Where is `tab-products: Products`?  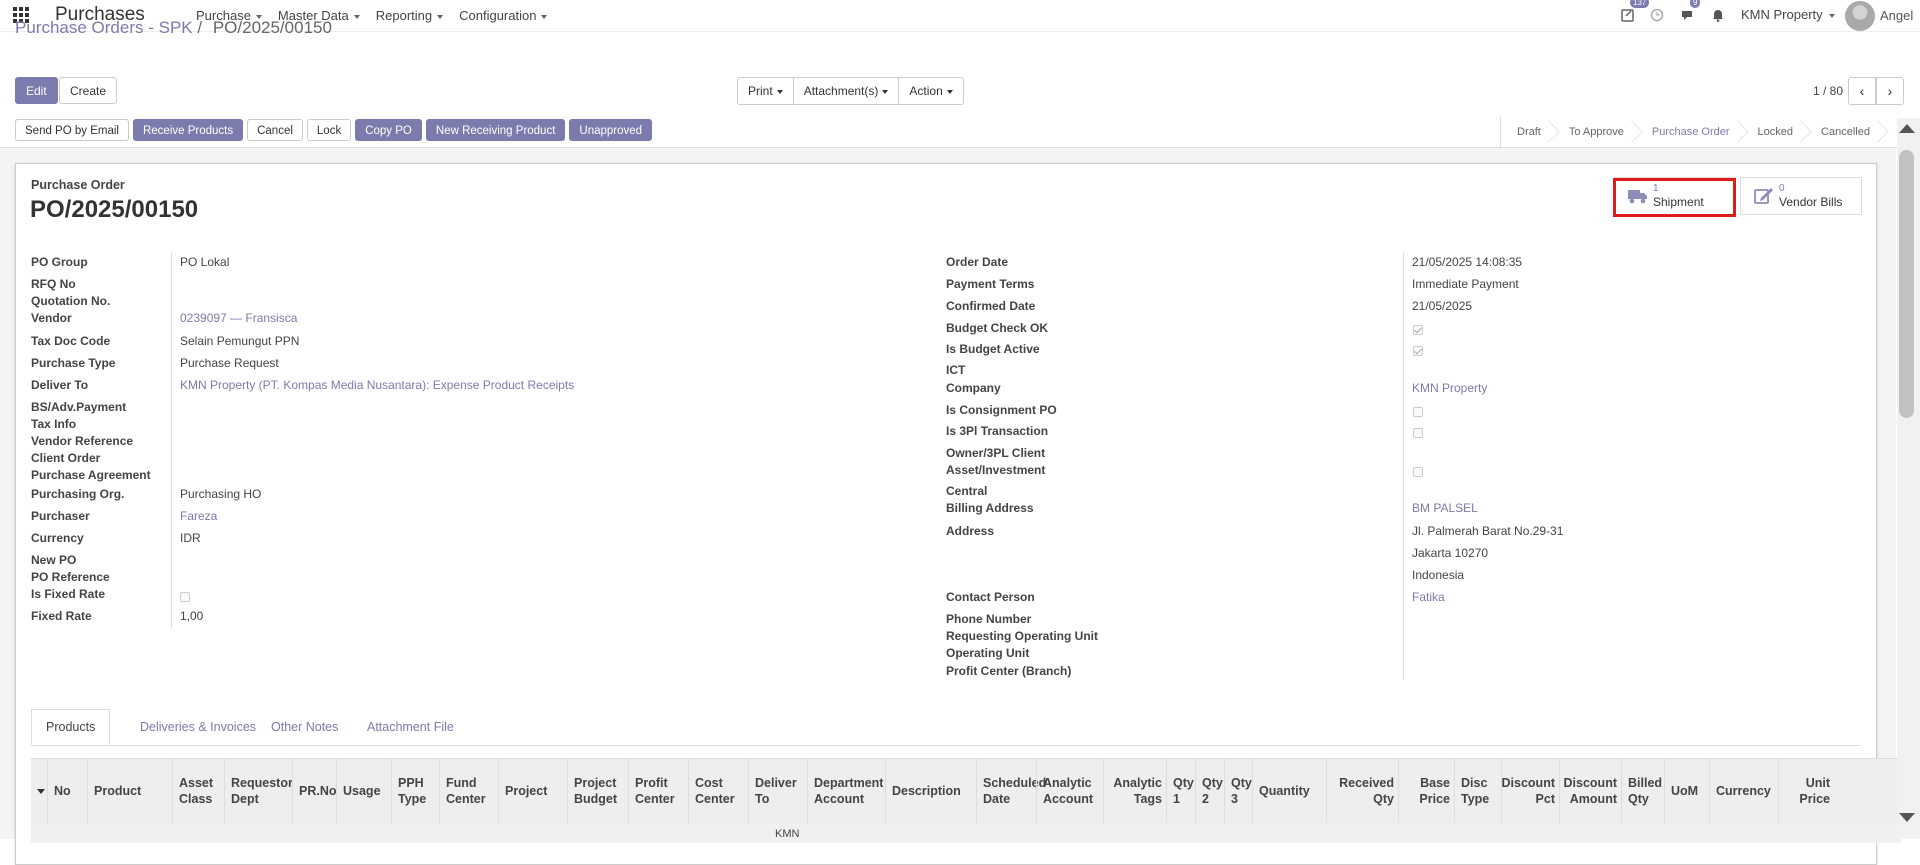
tab-products: Products is located at coordinates (71, 727).